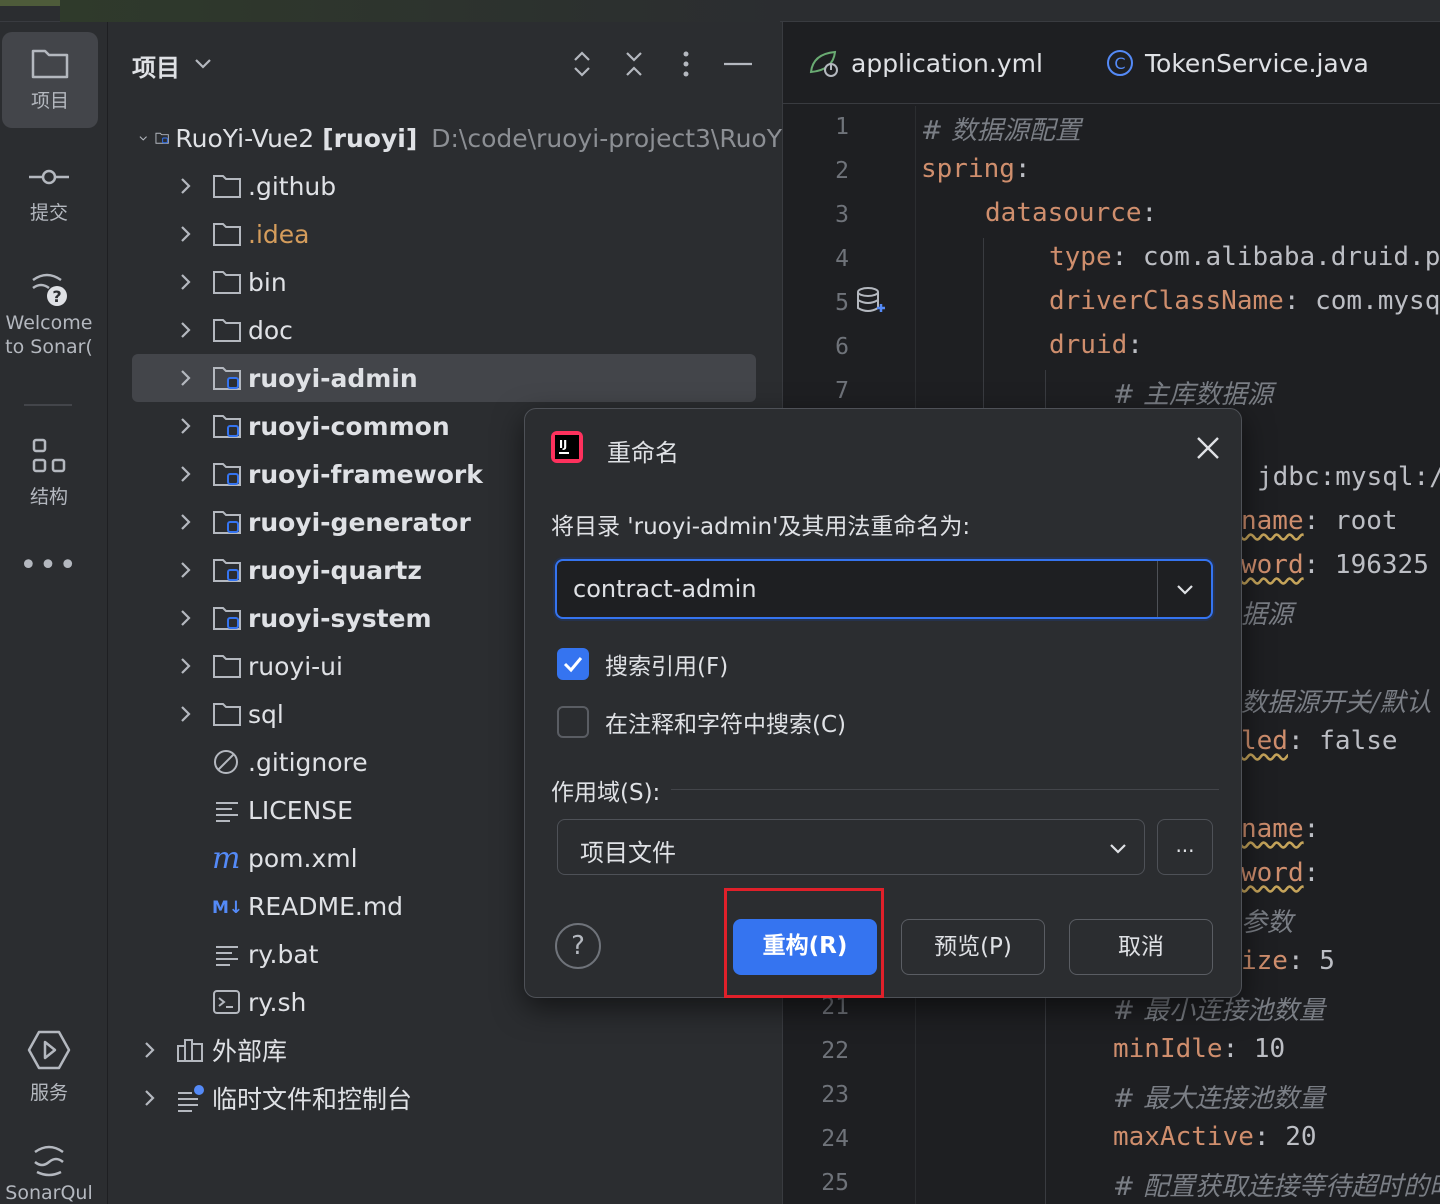 The image size is (1440, 1204). I want to click on tree-item-label: ruoyi-system, so click(340, 618).